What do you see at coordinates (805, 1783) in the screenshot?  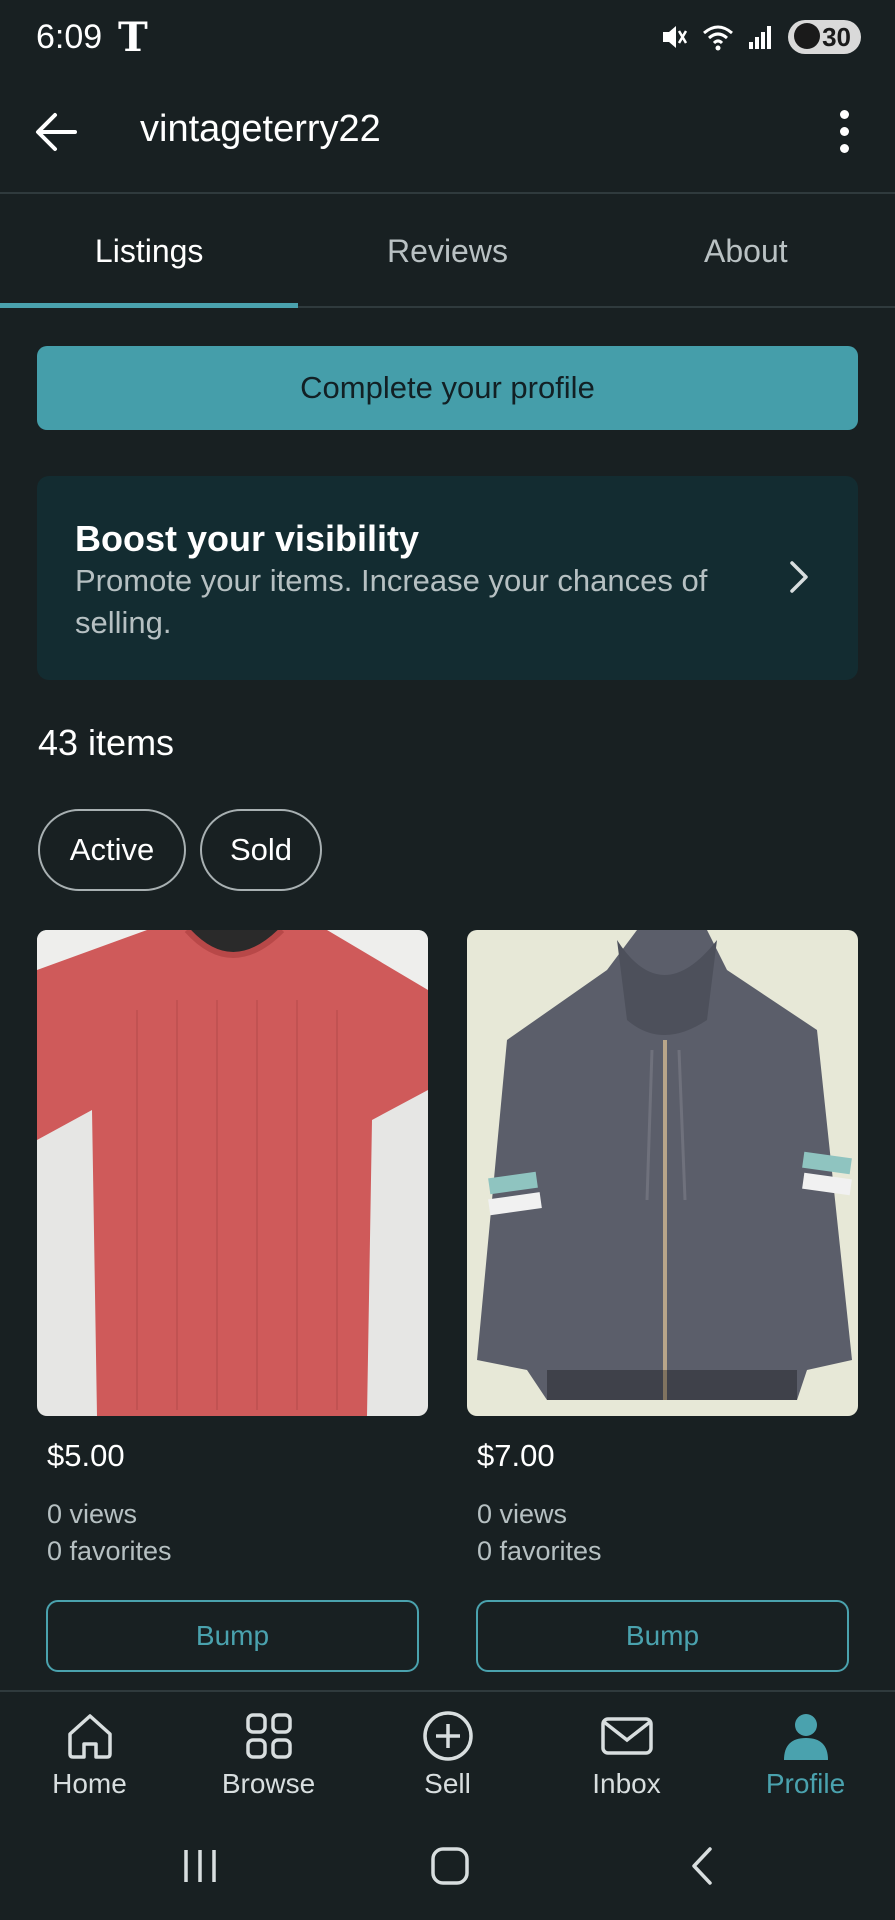 I see `nav-profile-label: Profile` at bounding box center [805, 1783].